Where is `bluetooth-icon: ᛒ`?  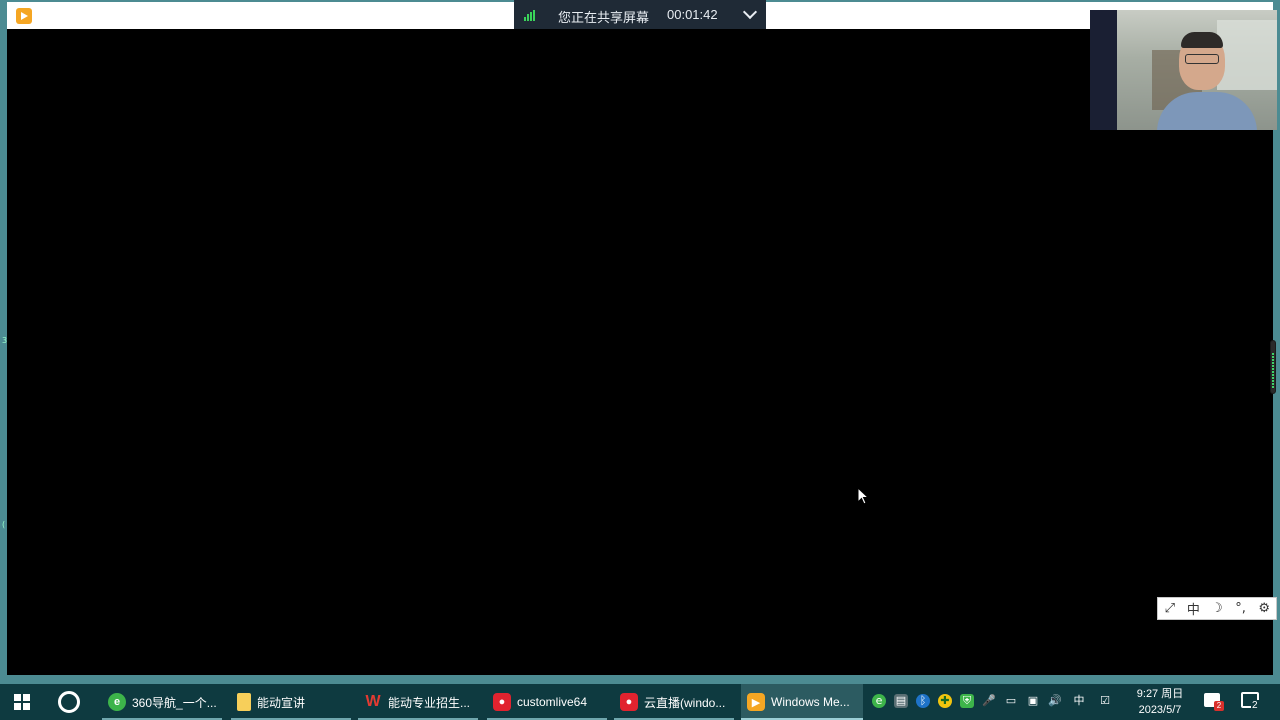
bluetooth-icon: ᛒ is located at coordinates (923, 701).